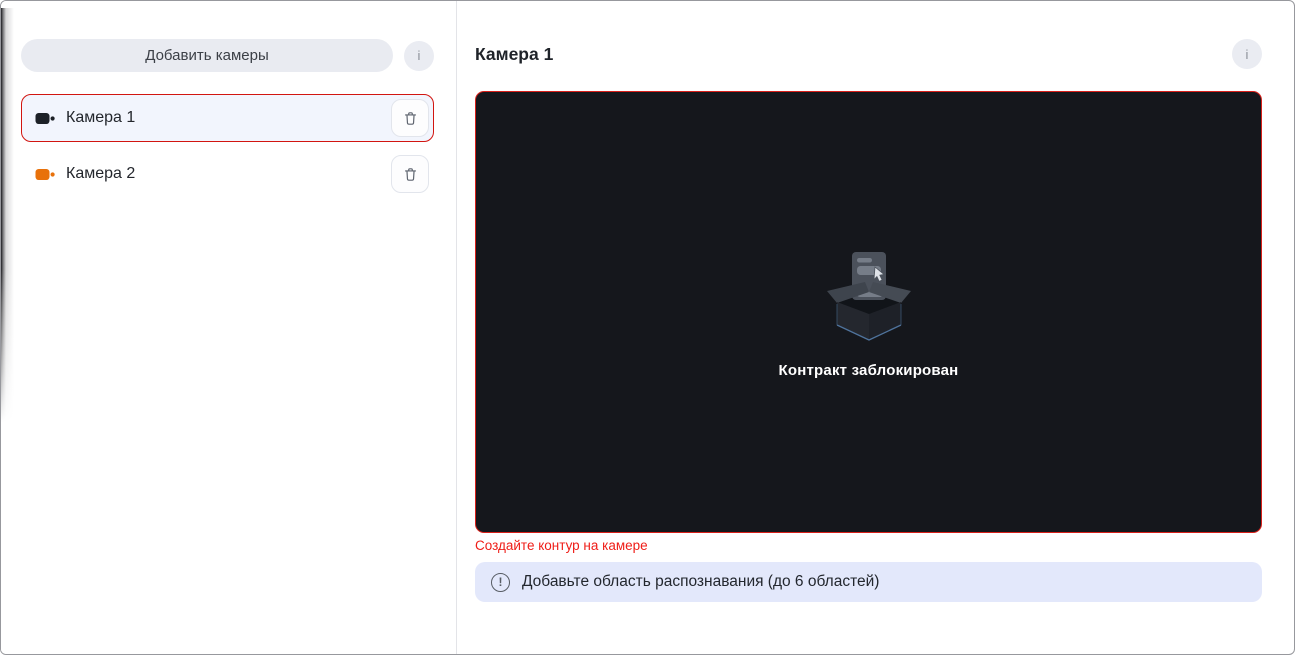 The height and width of the screenshot is (655, 1295). Describe the element at coordinates (514, 53) in the screenshot. I see `page-title: Камера 1` at that location.